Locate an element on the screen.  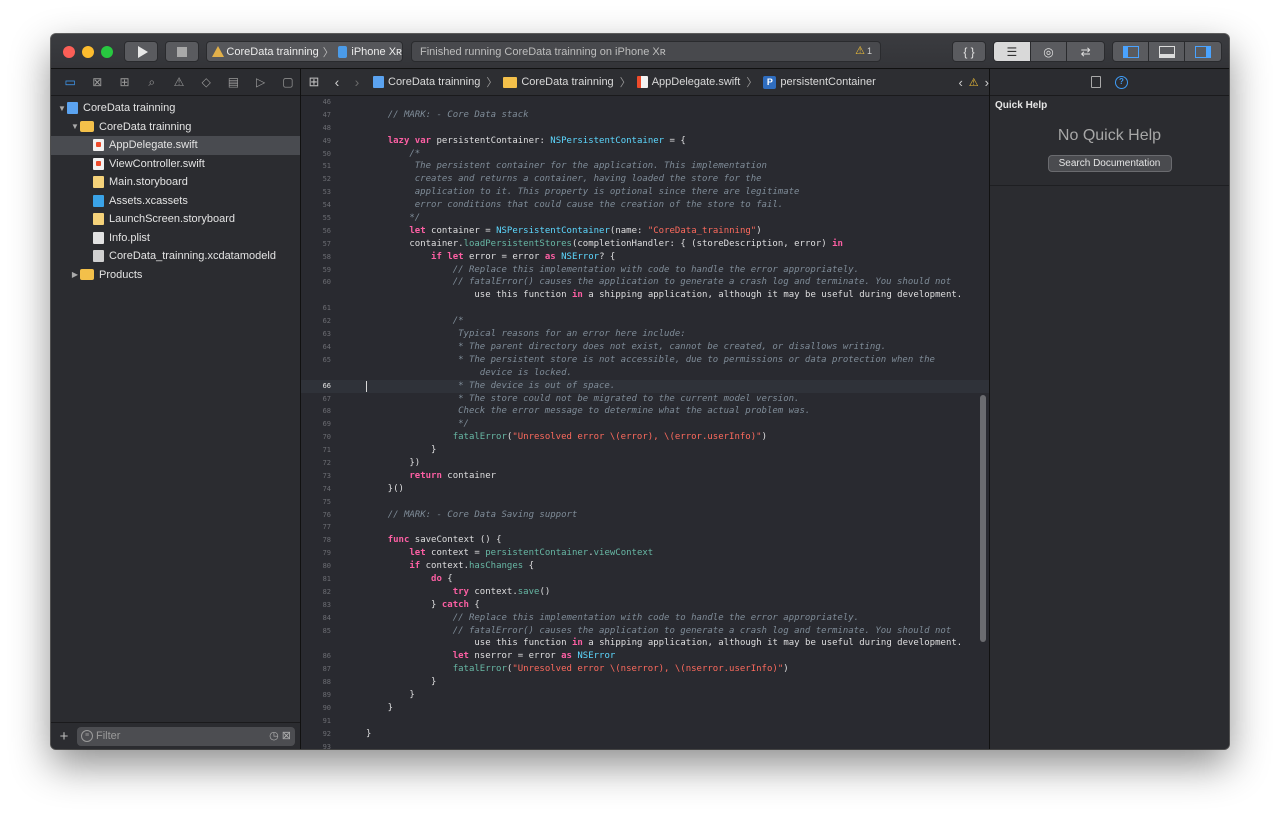
code-line: 76 // MARK: - Core Data Saving support is located at coordinates (645, 515).